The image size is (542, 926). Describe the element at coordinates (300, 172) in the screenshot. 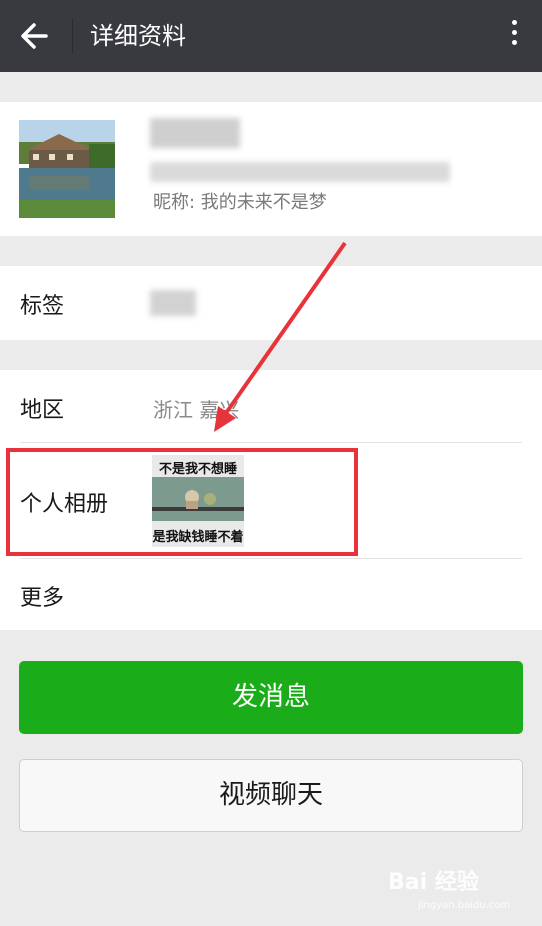

I see `account-blurred` at that location.